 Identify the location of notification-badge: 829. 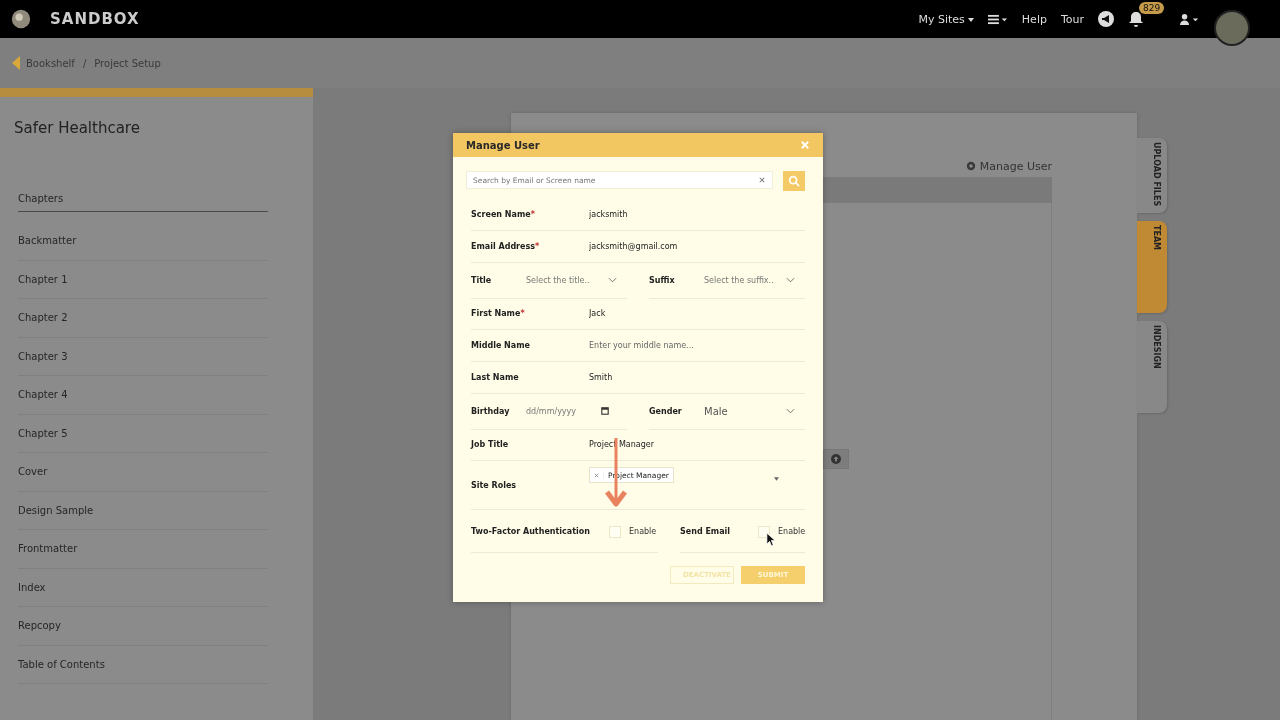
(1152, 8).